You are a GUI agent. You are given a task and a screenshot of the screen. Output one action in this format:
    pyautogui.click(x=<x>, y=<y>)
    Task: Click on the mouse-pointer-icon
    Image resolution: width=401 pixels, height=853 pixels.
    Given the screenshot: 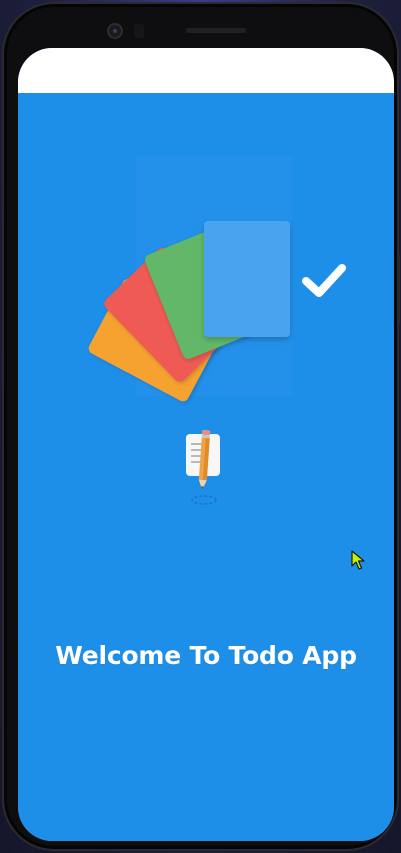 What is the action you would take?
    pyautogui.click(x=358, y=560)
    